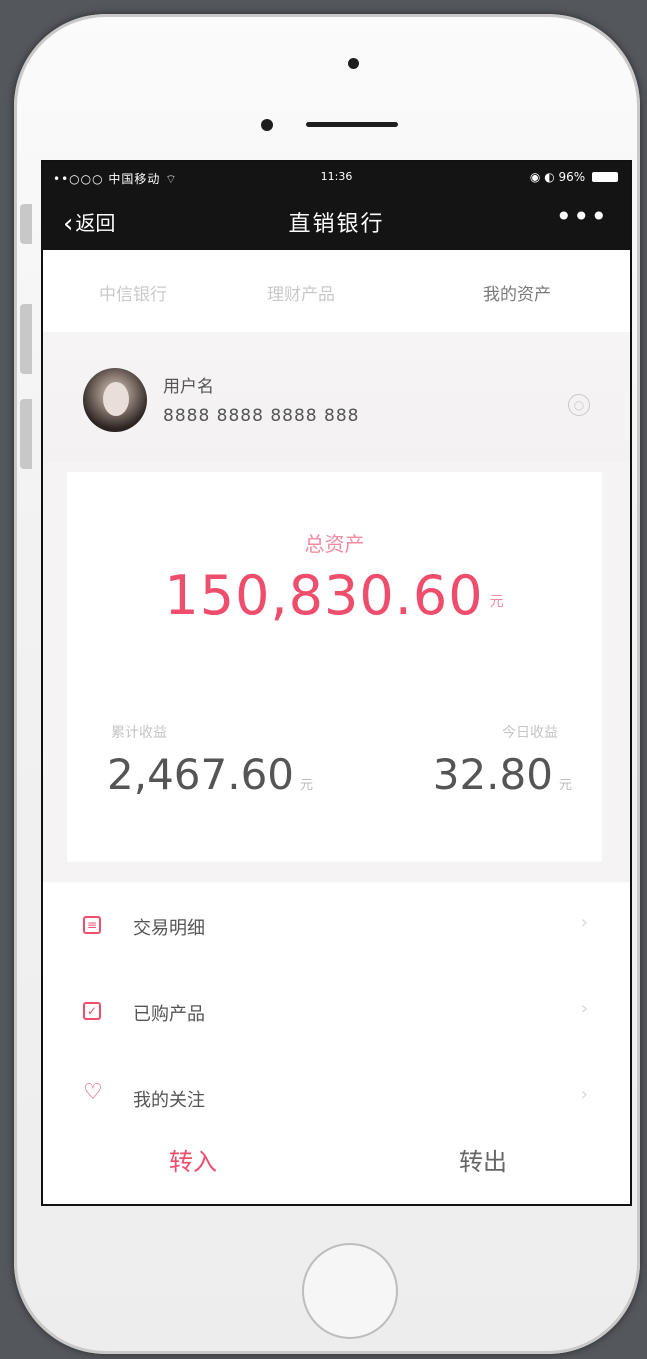 This screenshot has width=647, height=1359. What do you see at coordinates (139, 733) in the screenshot?
I see `cumulative-income-label: 累计收益` at bounding box center [139, 733].